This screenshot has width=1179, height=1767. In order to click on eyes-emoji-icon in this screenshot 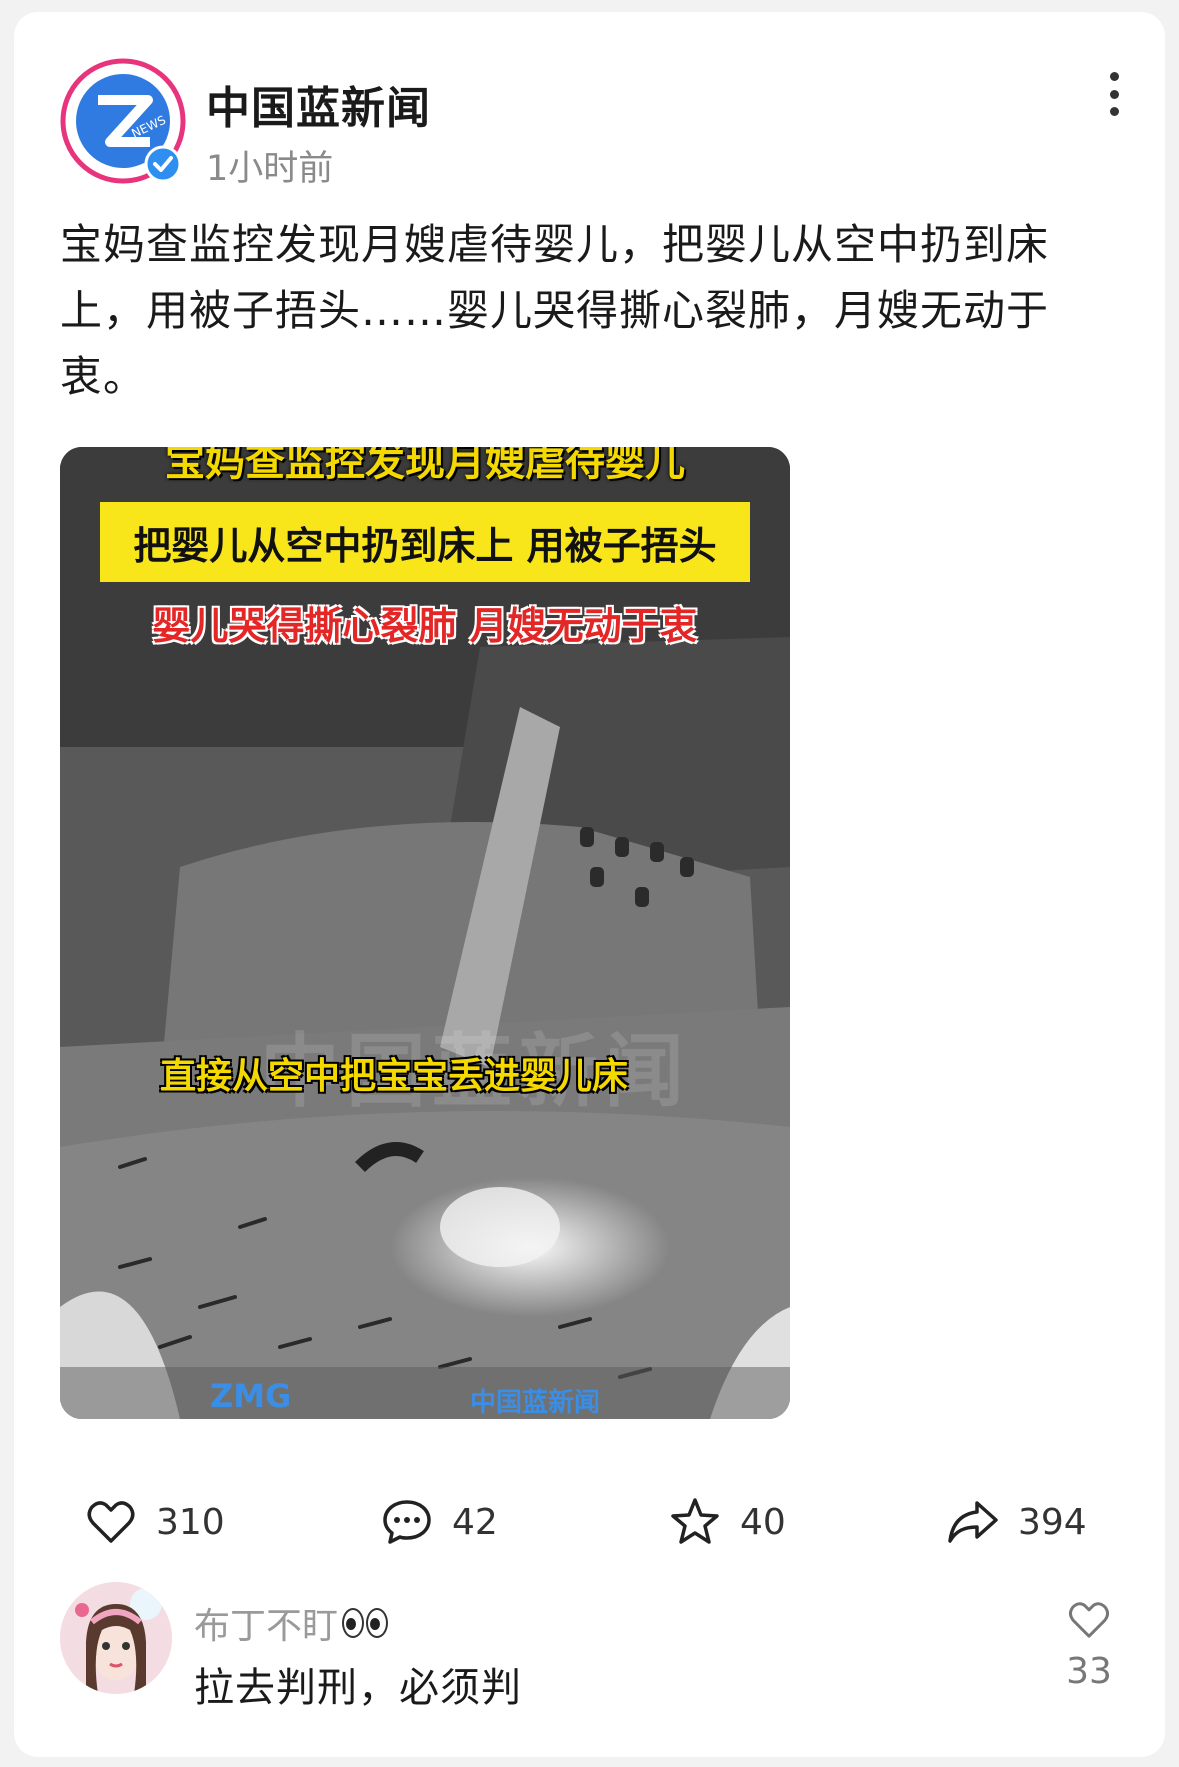, I will do `click(366, 1623)`.